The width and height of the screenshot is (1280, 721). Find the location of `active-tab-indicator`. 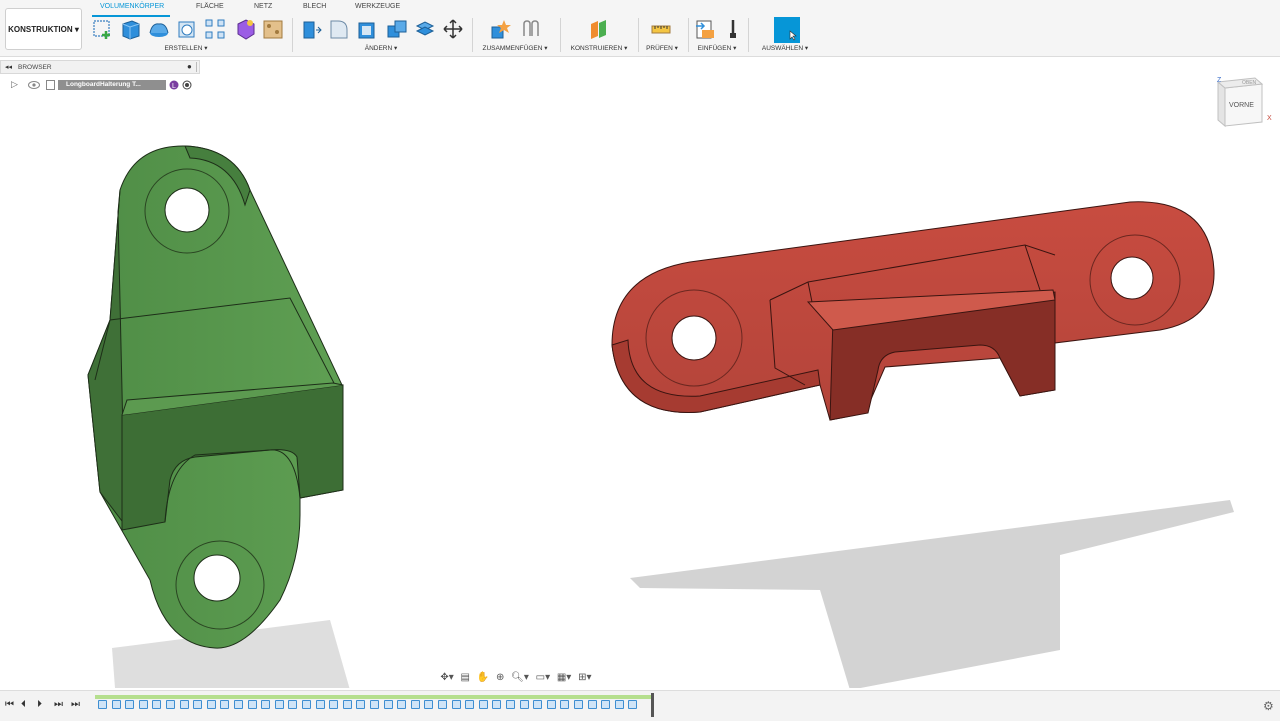

active-tab-indicator is located at coordinates (131, 16).